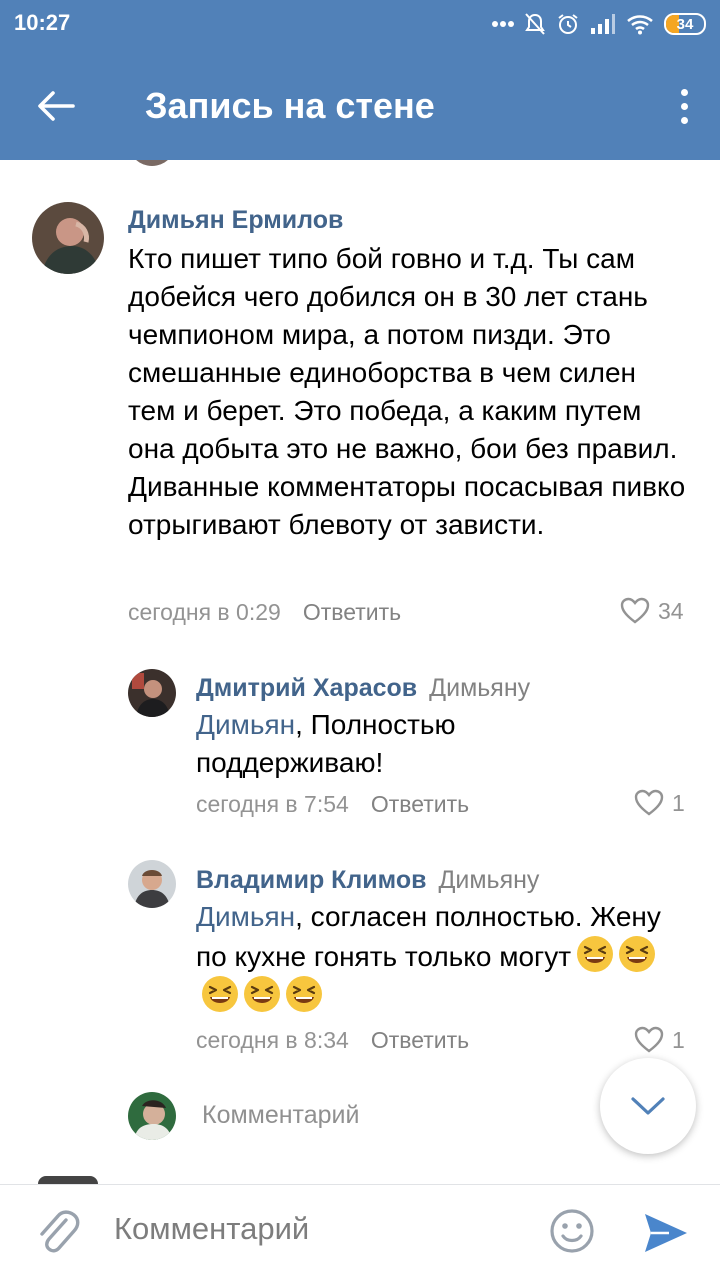  I want to click on comment-author: Владимир Климов Димьяну, so click(367, 880).